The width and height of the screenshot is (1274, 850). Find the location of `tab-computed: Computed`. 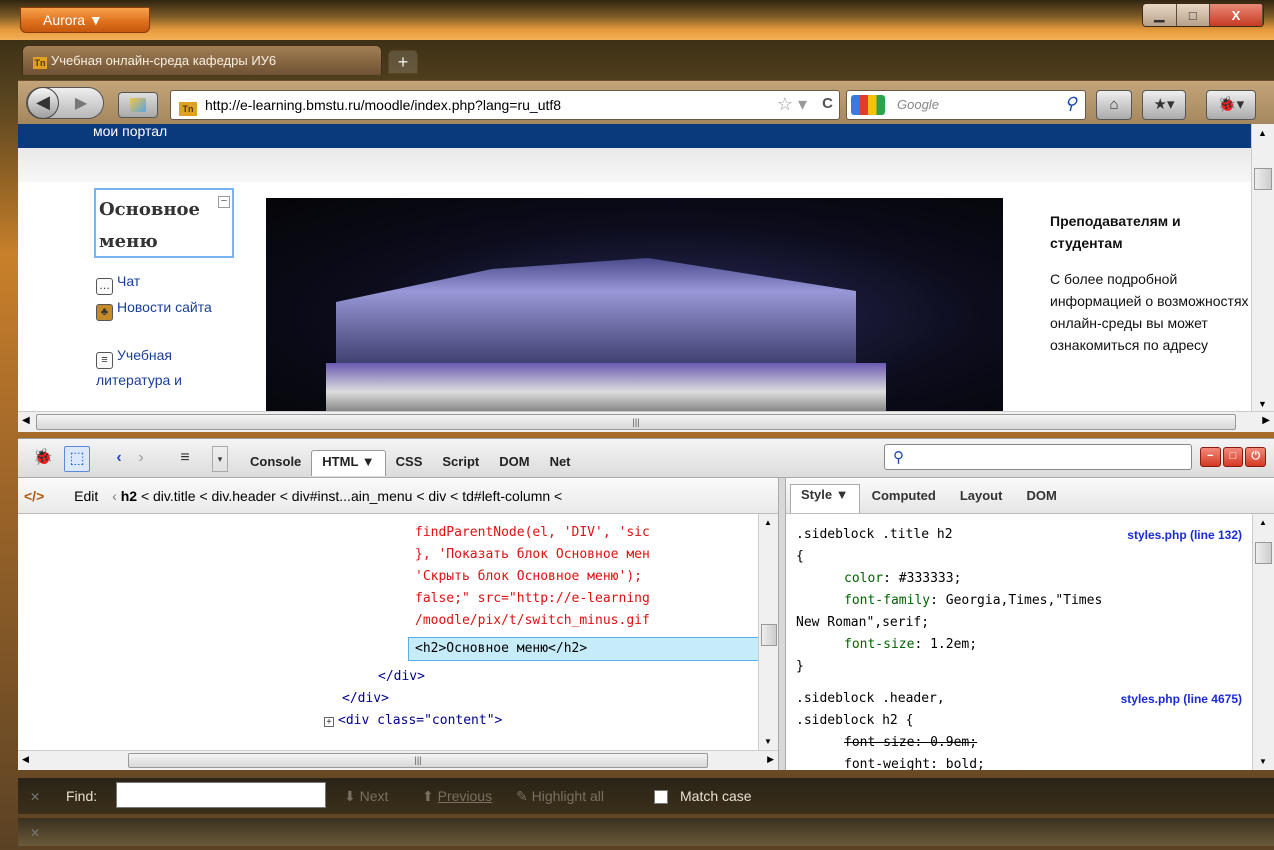

tab-computed: Computed is located at coordinates (904, 500).